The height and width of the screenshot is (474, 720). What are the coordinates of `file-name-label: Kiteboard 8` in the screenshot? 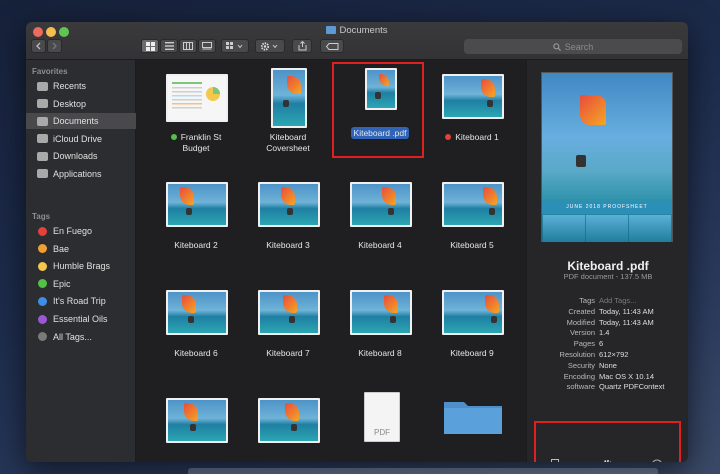 It's located at (380, 353).